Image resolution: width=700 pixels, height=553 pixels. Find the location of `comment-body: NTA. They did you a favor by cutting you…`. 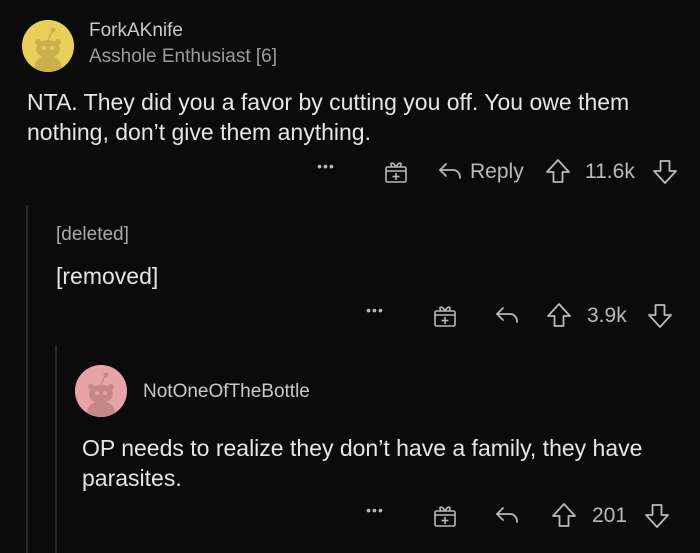

comment-body: NTA. They did you a favor by cutting you… is located at coordinates (328, 117).